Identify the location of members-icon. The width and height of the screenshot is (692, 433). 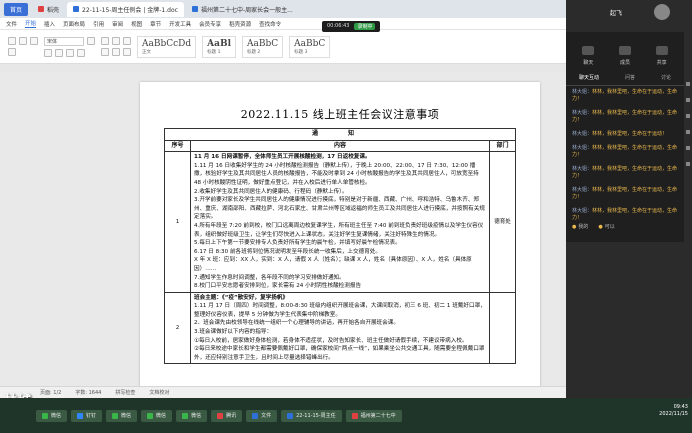
(624, 50).